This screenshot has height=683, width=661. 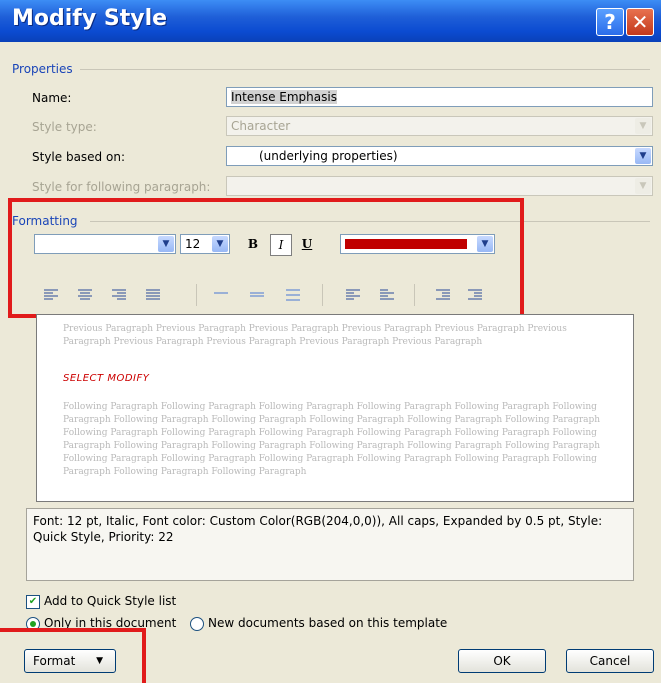 What do you see at coordinates (610, 661) in the screenshot?
I see `cancel-button: Cancel` at bounding box center [610, 661].